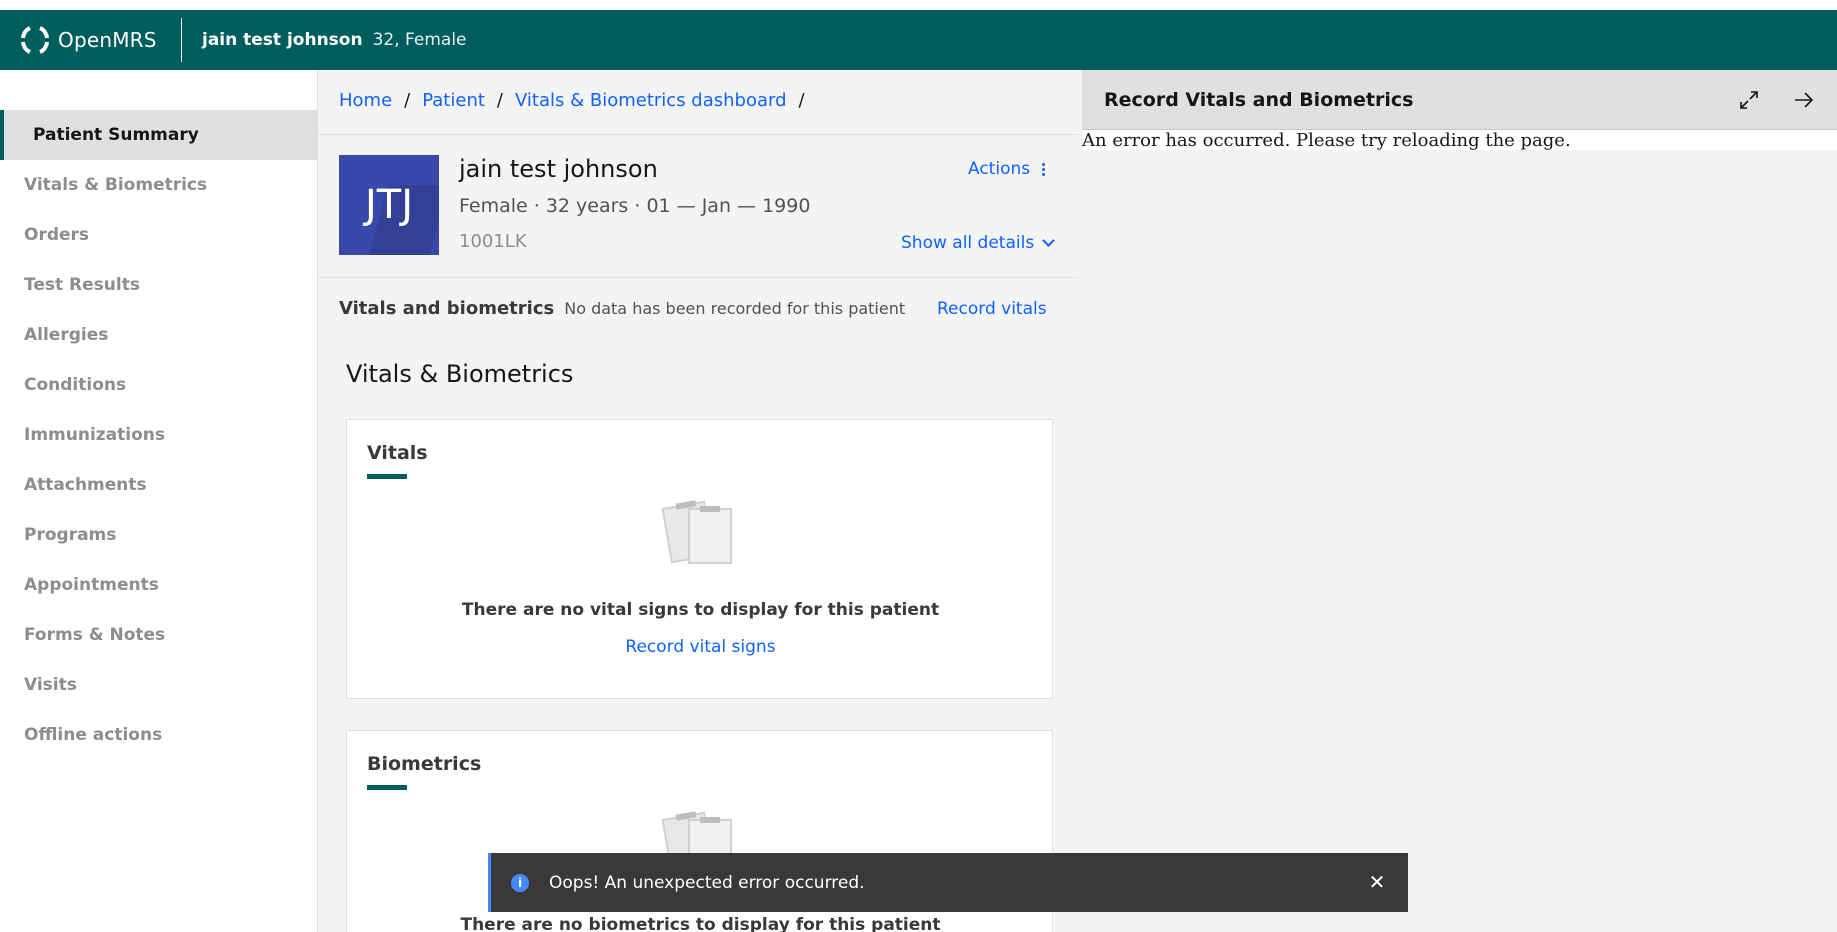 The image size is (1837, 932). Describe the element at coordinates (918, 40) in the screenshot. I see `top-header: OpenMRS jain test johnson 32, Female` at that location.